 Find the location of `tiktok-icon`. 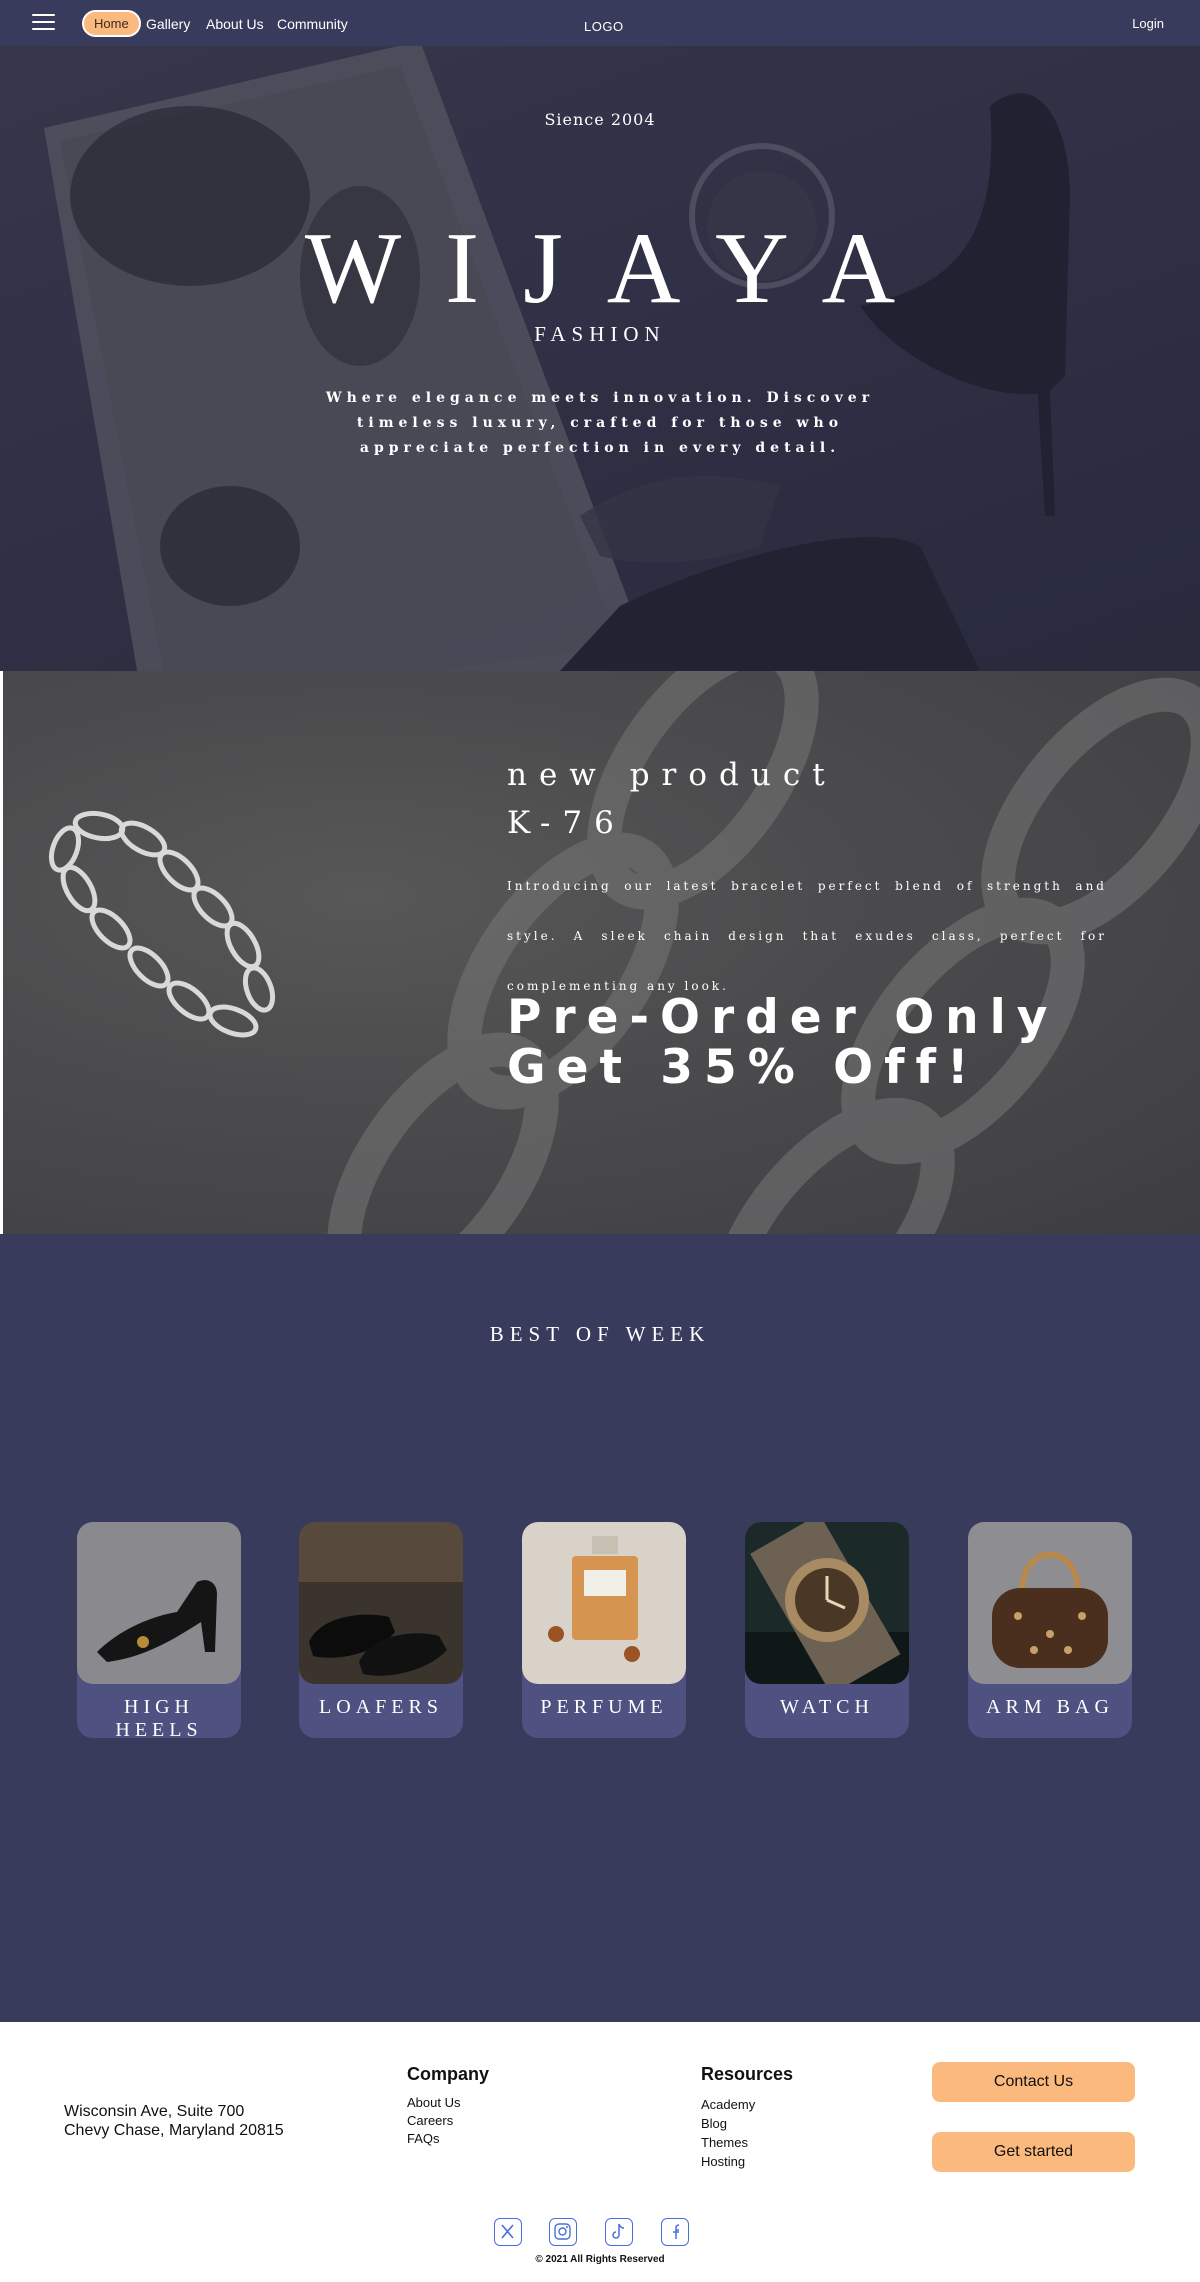

tiktok-icon is located at coordinates (619, 2232).